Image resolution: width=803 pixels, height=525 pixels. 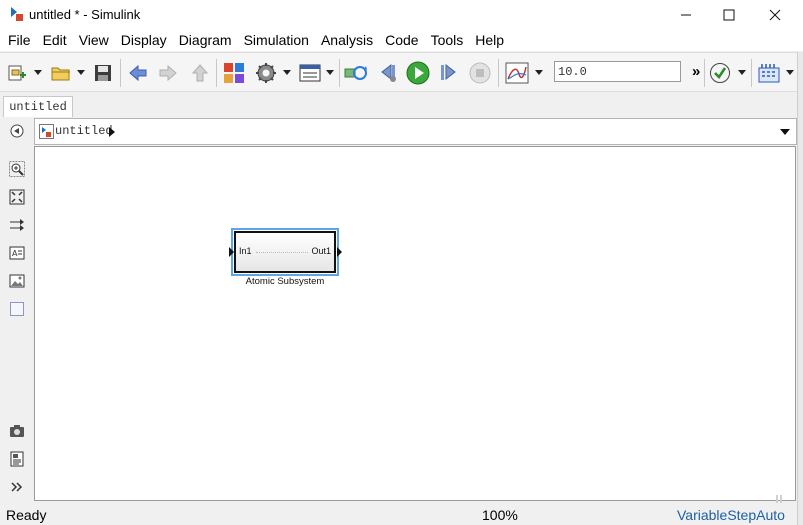 I want to click on simulink-app-icon, so click(x=17, y=14).